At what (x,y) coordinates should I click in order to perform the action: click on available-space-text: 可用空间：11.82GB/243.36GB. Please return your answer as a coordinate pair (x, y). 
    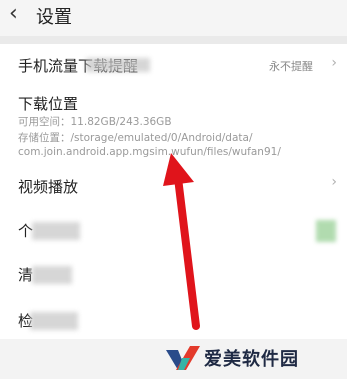
    Looking at the image, I should click on (95, 122).